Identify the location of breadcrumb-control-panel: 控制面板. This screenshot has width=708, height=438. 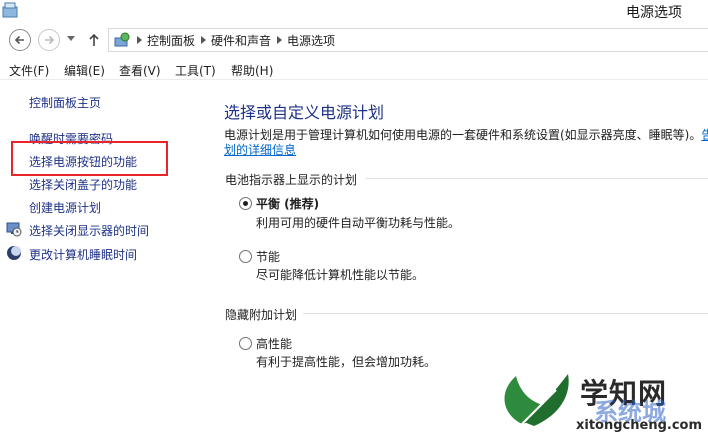
(171, 40).